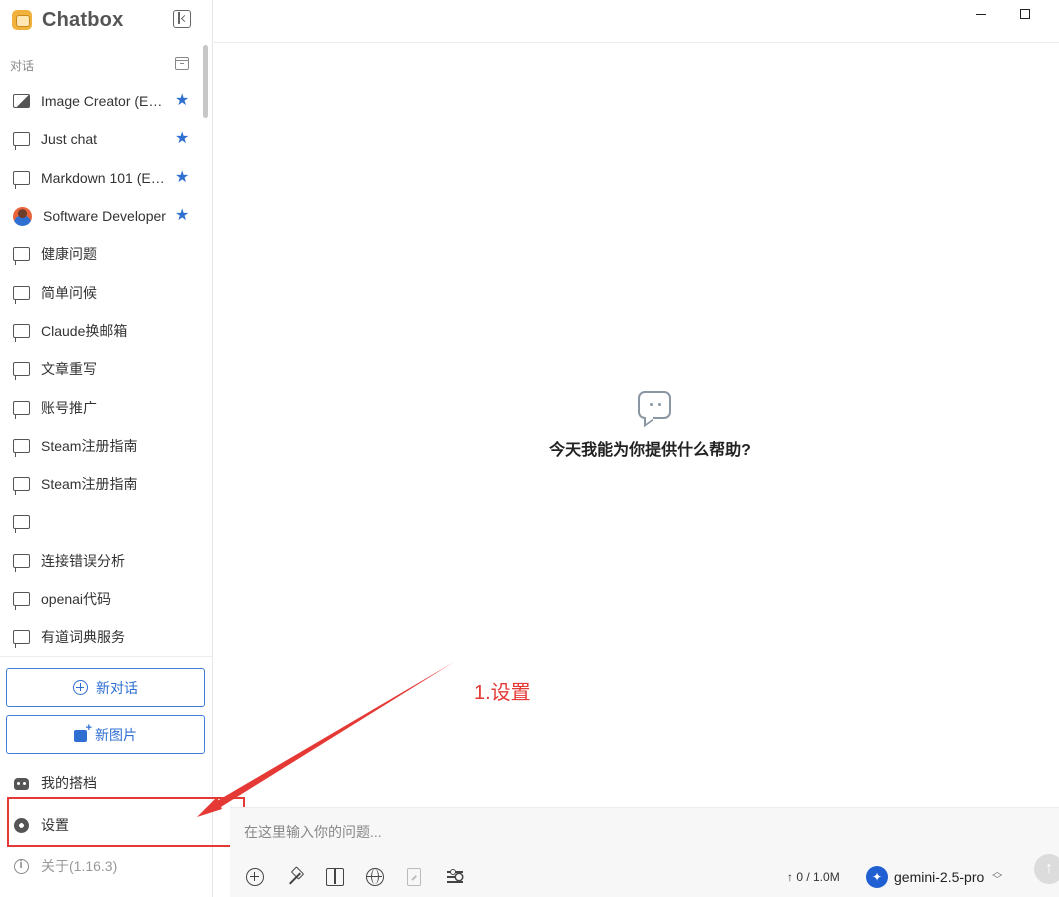 The width and height of the screenshot is (1059, 897). Describe the element at coordinates (455, 877) in the screenshot. I see `settings-sliders-icon` at that location.